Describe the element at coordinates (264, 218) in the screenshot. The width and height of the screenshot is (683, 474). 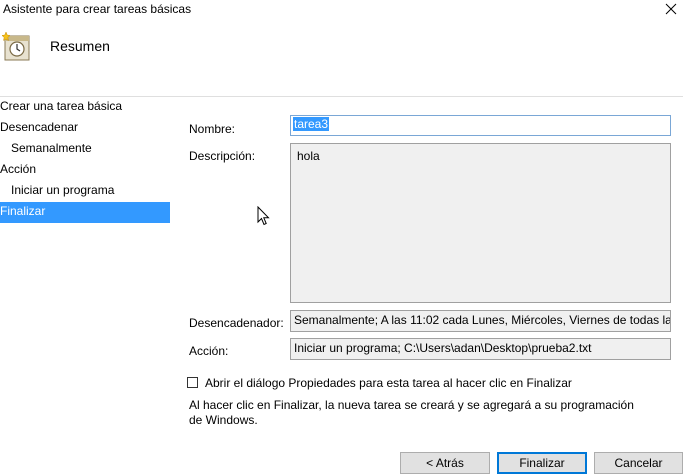
I see `mouse-cursor-icon` at that location.